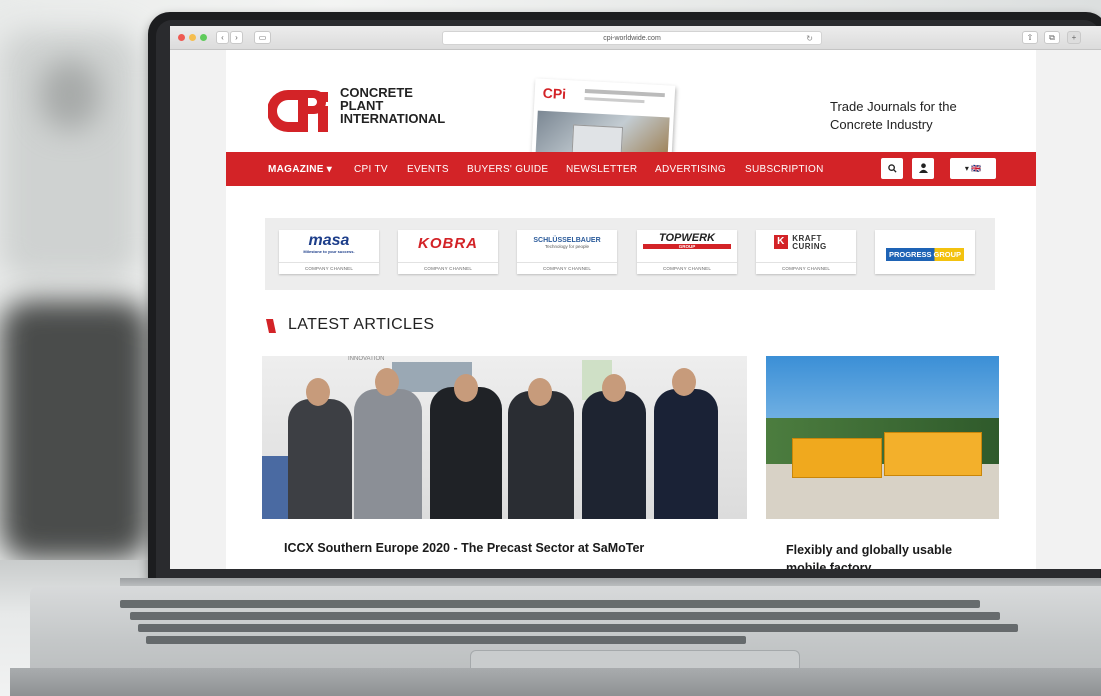 The width and height of the screenshot is (1101, 696). Describe the element at coordinates (507, 169) in the screenshot. I see `nav-buyers-guide: BUYERS' GUIDE` at that location.